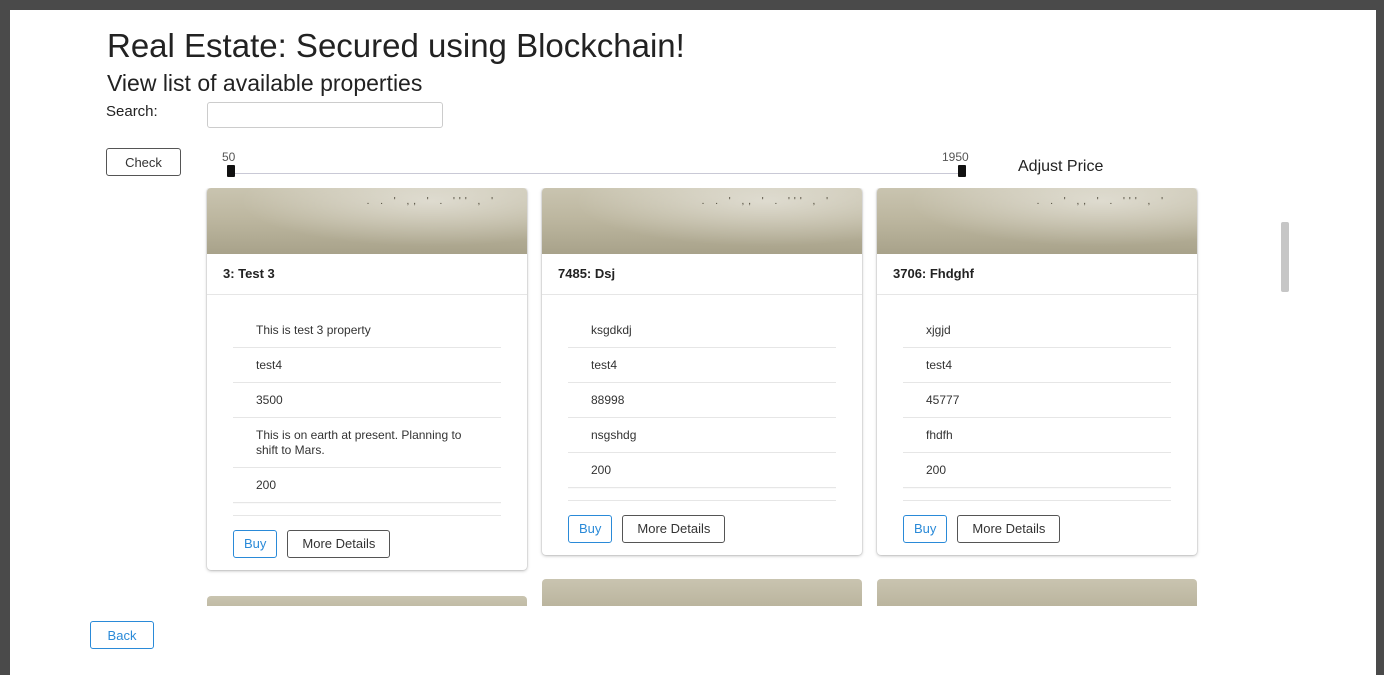 The width and height of the screenshot is (1384, 675). I want to click on property-description: ksgdkdj, so click(702, 330).